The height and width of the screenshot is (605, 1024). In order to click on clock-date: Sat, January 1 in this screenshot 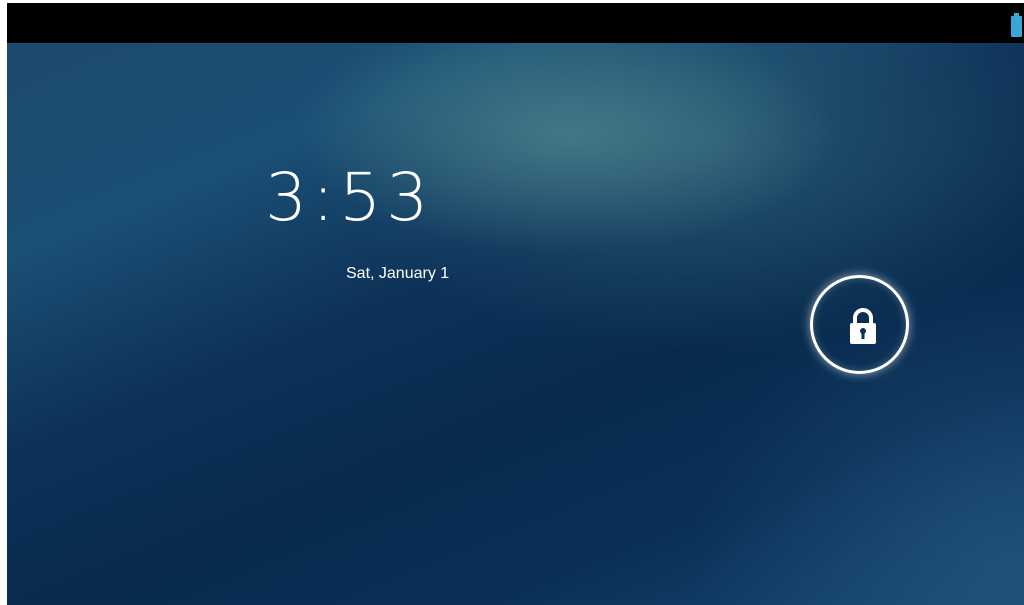, I will do `click(398, 273)`.